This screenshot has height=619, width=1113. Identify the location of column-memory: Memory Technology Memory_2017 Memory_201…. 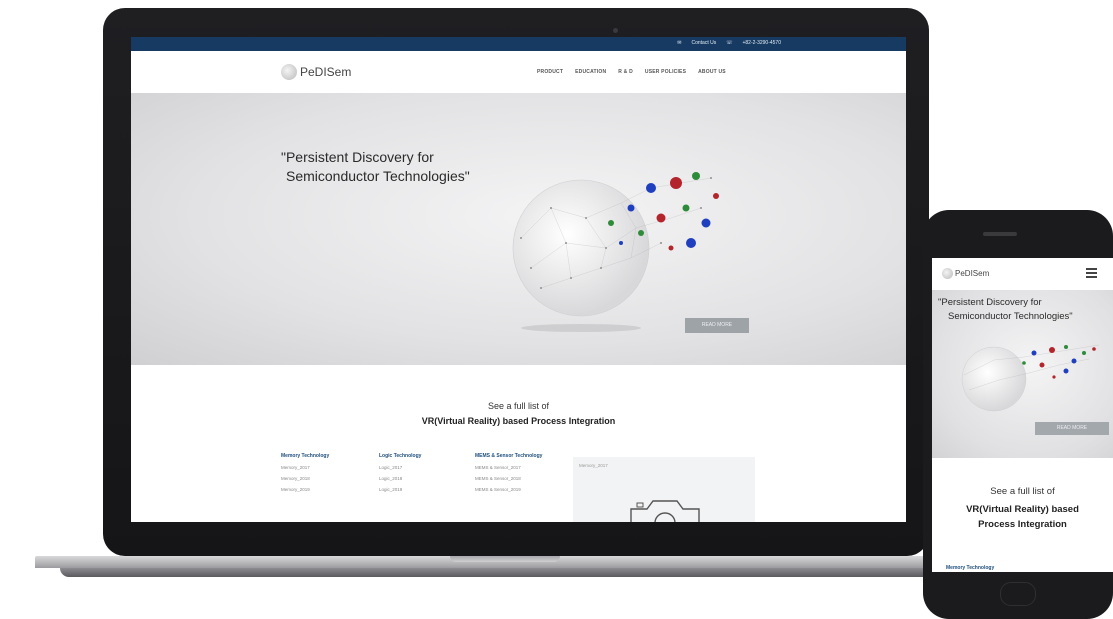
(305, 475).